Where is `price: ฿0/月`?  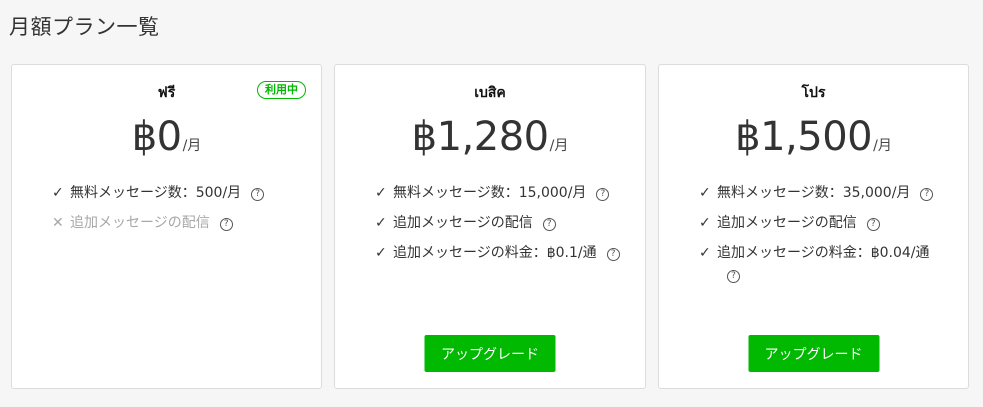
price: ฿0/月 is located at coordinates (166, 137).